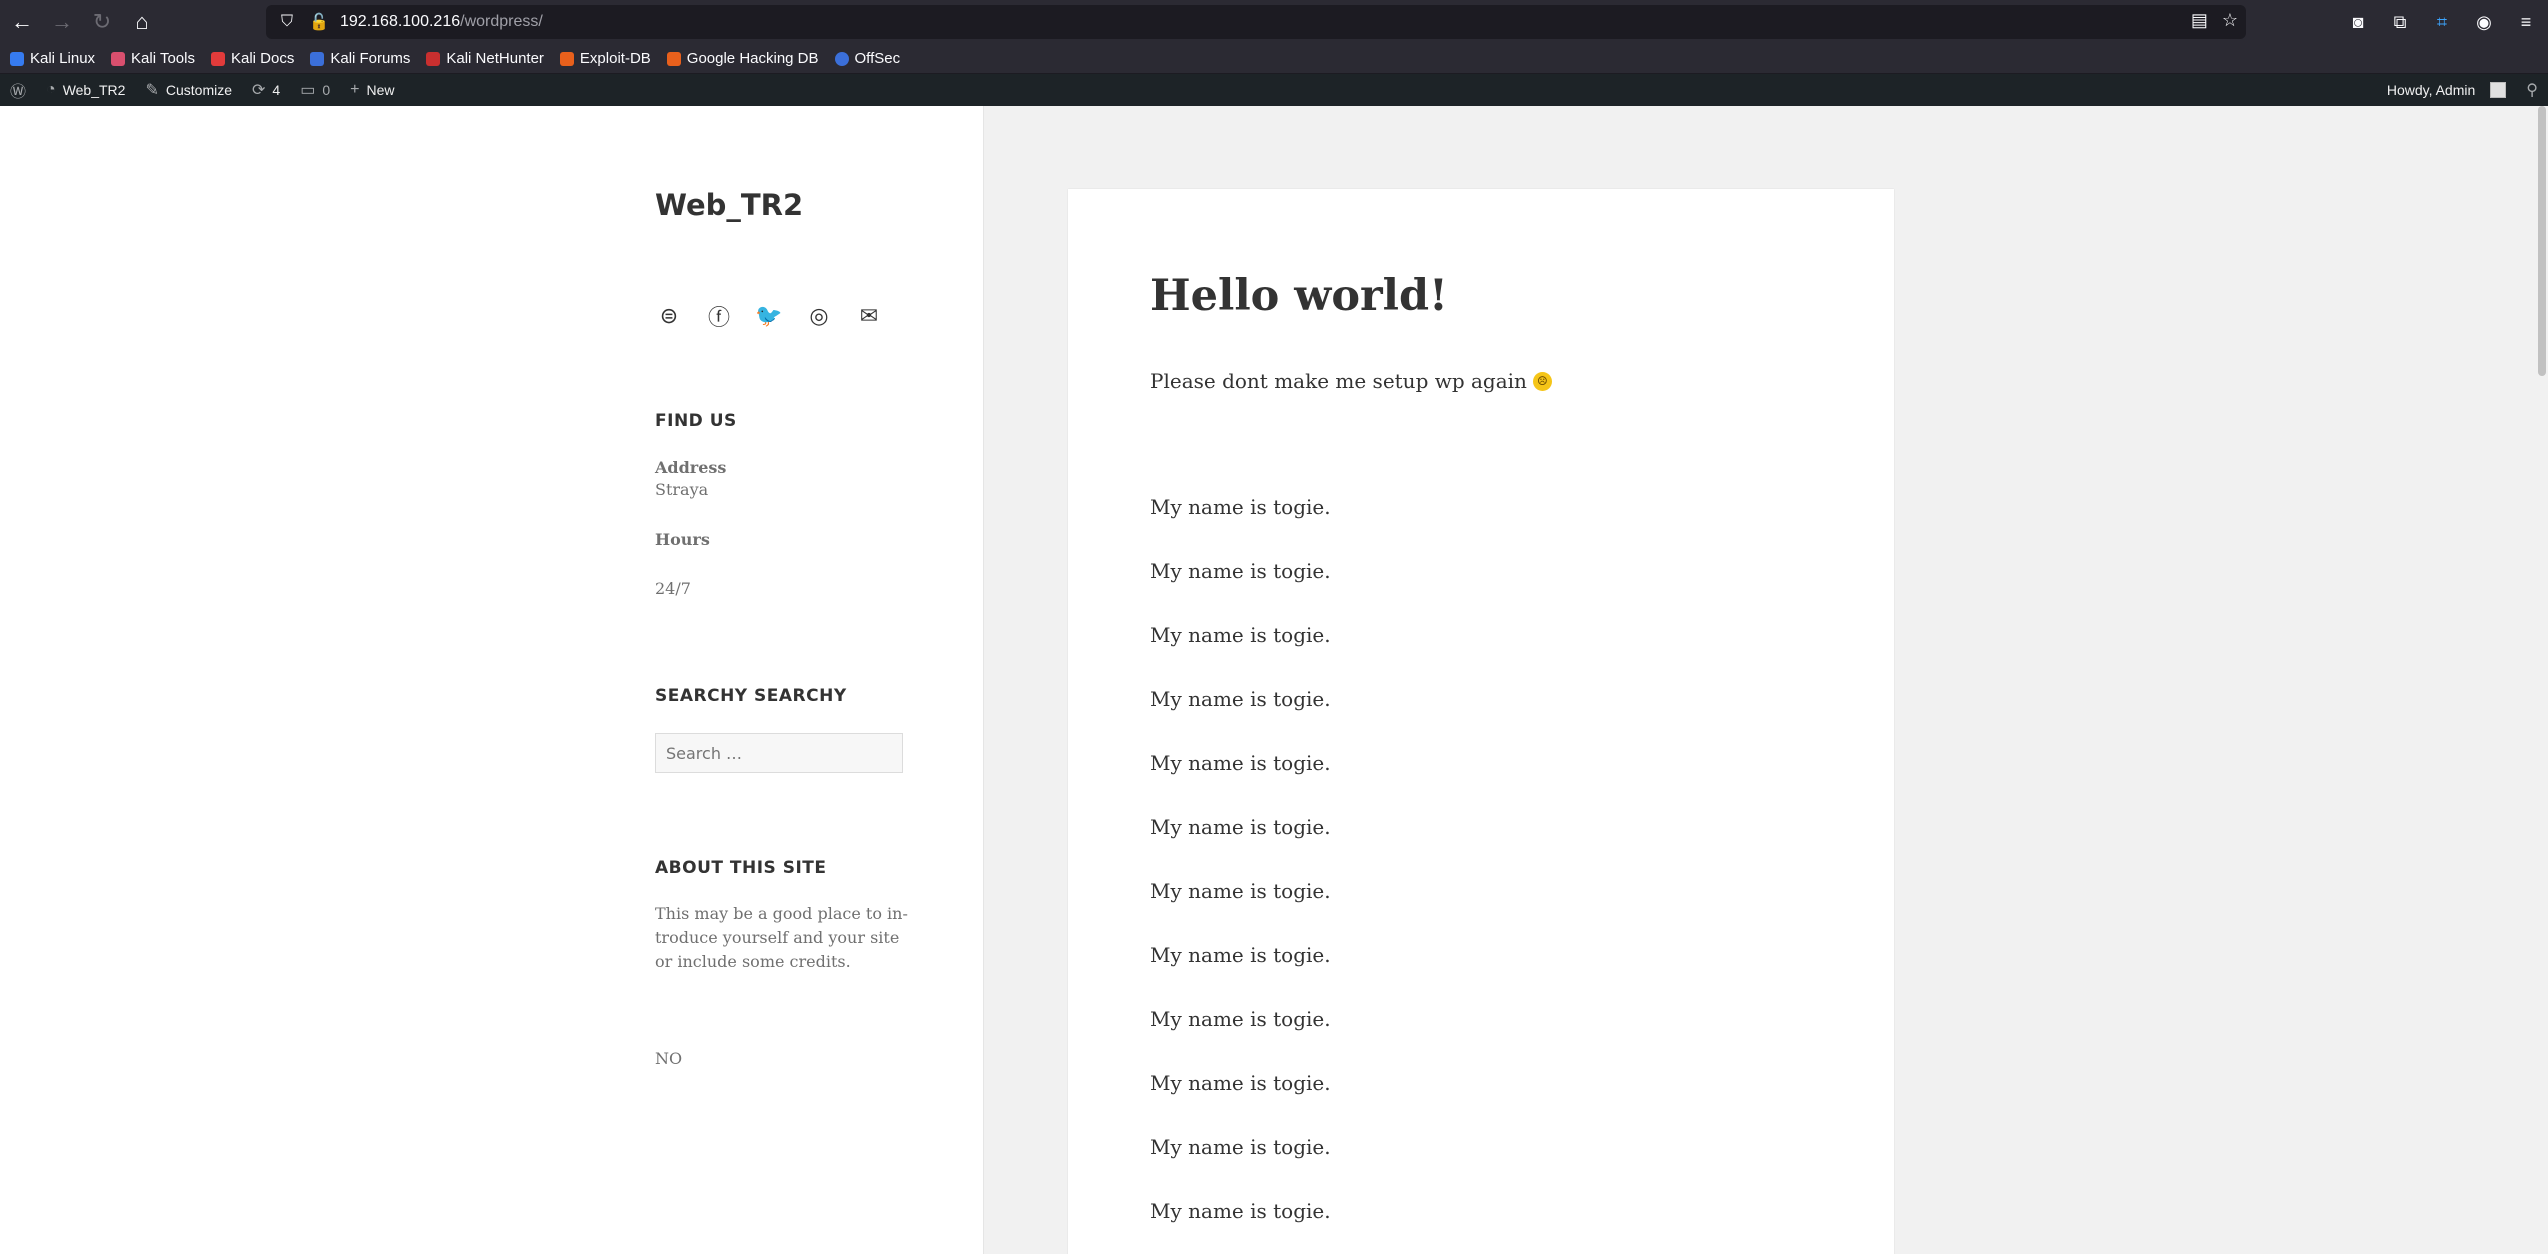 This screenshot has height=1254, width=2548. I want to click on site-name-menu: ◔ Web_TR2, so click(85, 90).